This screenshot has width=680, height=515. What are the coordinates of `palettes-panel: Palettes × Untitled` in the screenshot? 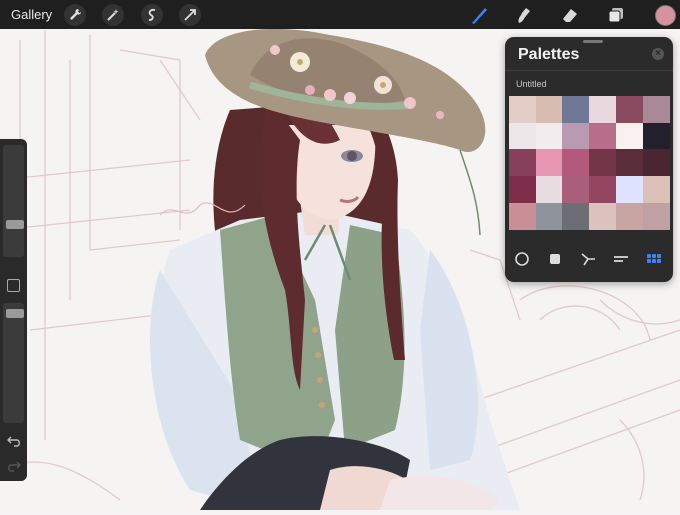 It's located at (589, 159).